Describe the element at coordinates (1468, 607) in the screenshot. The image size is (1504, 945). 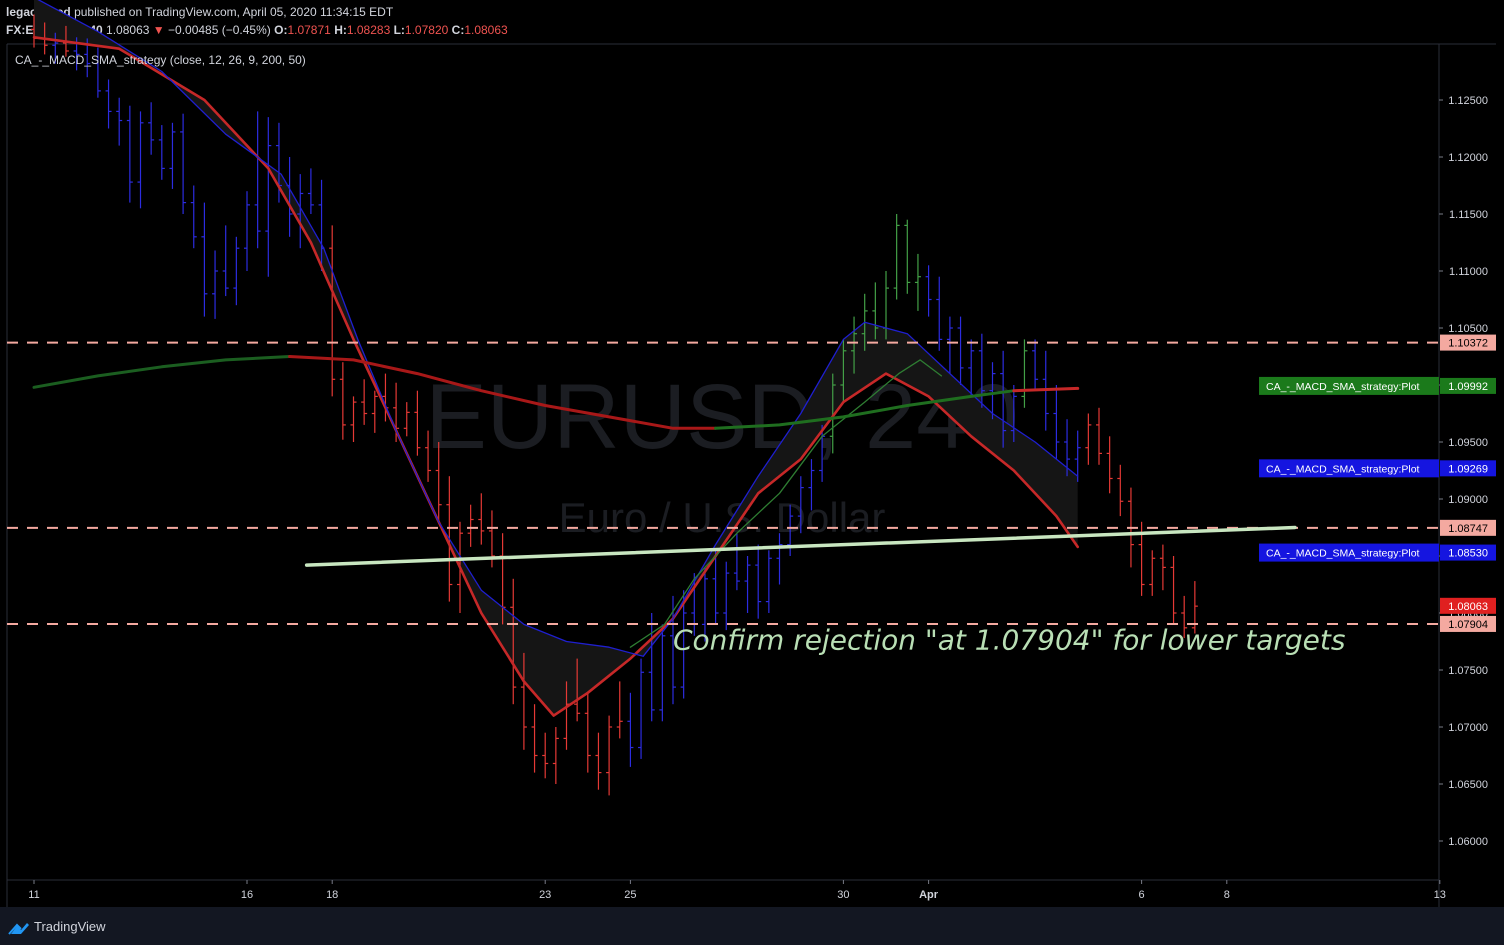
I see `plot-price-label: 1.08063` at that location.